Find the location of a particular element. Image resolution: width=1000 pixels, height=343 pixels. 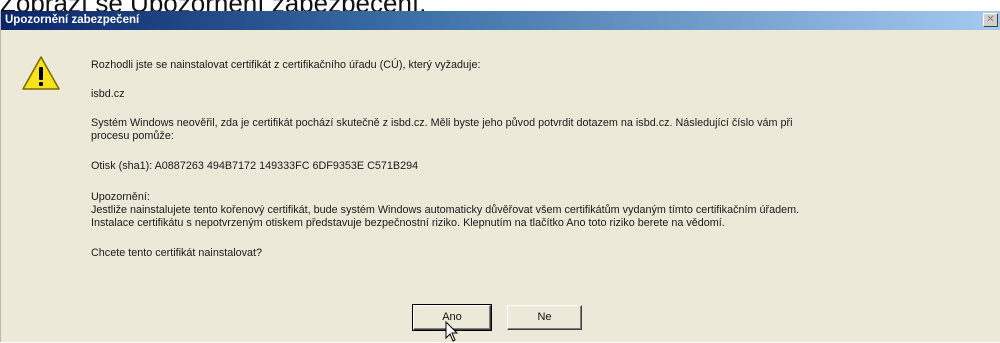

dialog-title: Upozornění zabezpečení is located at coordinates (72, 20).